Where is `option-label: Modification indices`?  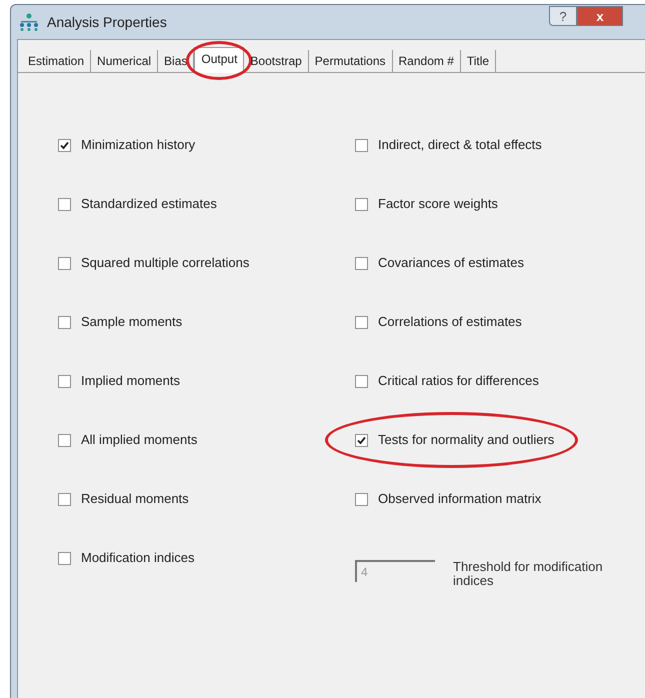
option-label: Modification indices is located at coordinates (137, 558).